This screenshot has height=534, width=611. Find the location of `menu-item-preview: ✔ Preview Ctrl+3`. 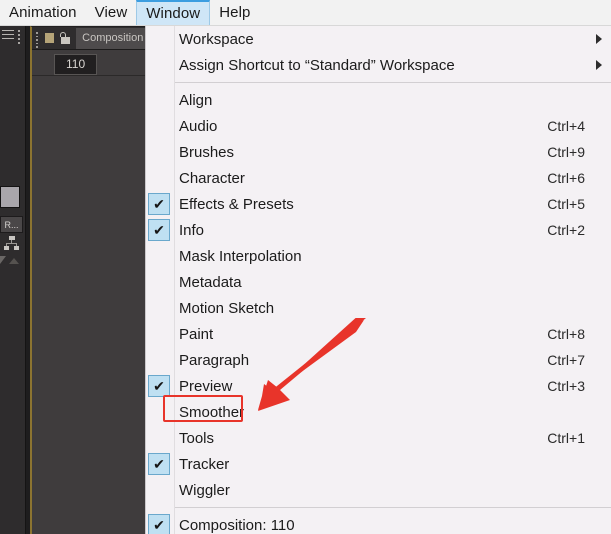

menu-item-preview: ✔ Preview Ctrl+3 is located at coordinates (378, 386).